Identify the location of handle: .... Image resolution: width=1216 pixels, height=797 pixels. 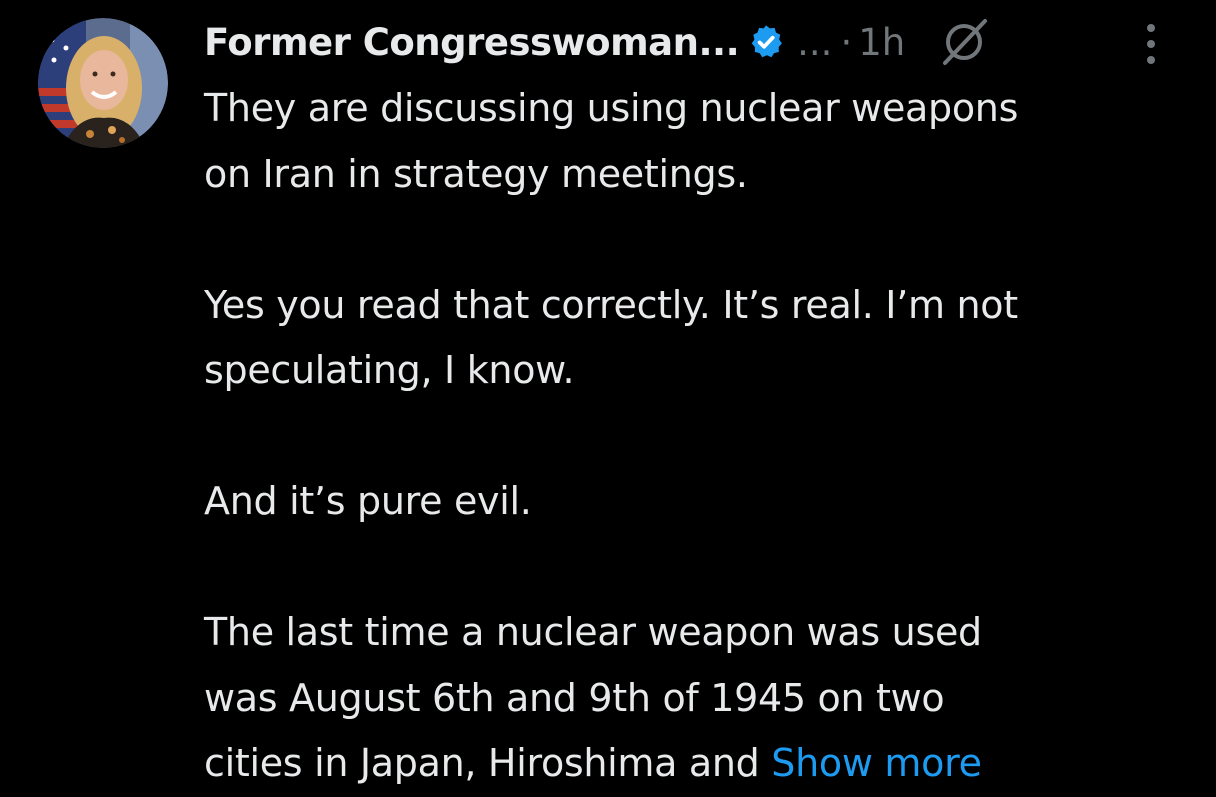
(814, 42).